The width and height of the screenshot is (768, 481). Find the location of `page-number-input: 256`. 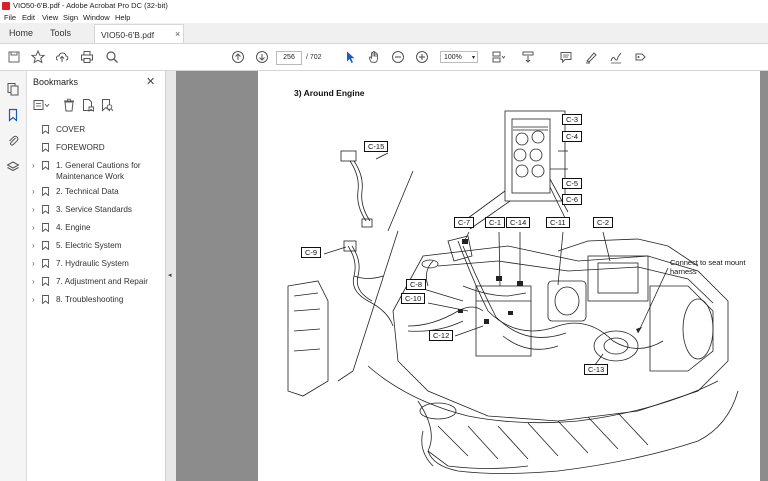

page-number-input: 256 is located at coordinates (289, 58).